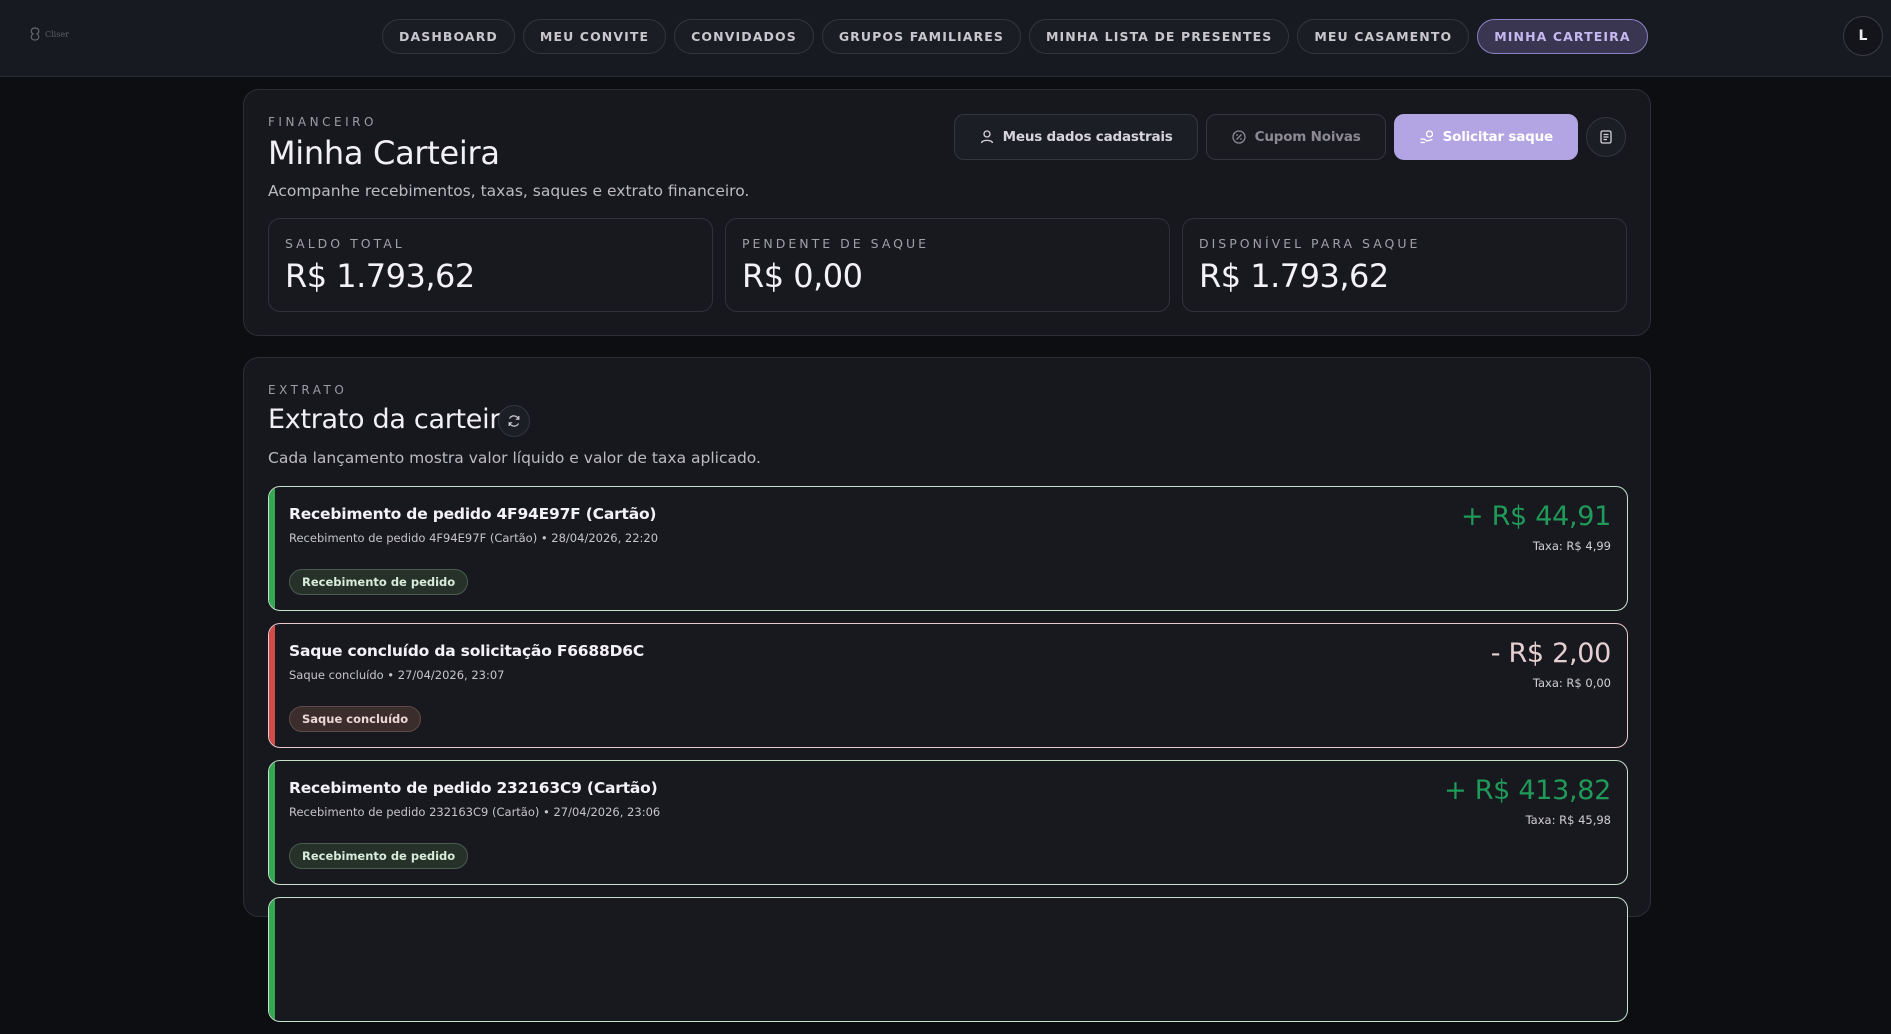  Describe the element at coordinates (308, 390) in the screenshot. I see `section-eyebrow: EXTRATO` at that location.